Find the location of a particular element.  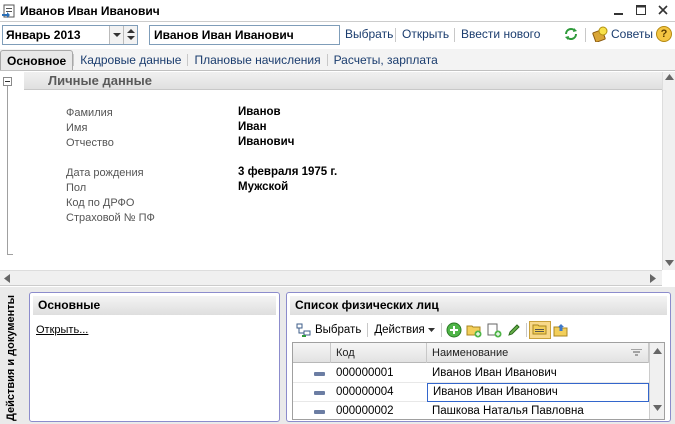

app-icon is located at coordinates (9, 11).